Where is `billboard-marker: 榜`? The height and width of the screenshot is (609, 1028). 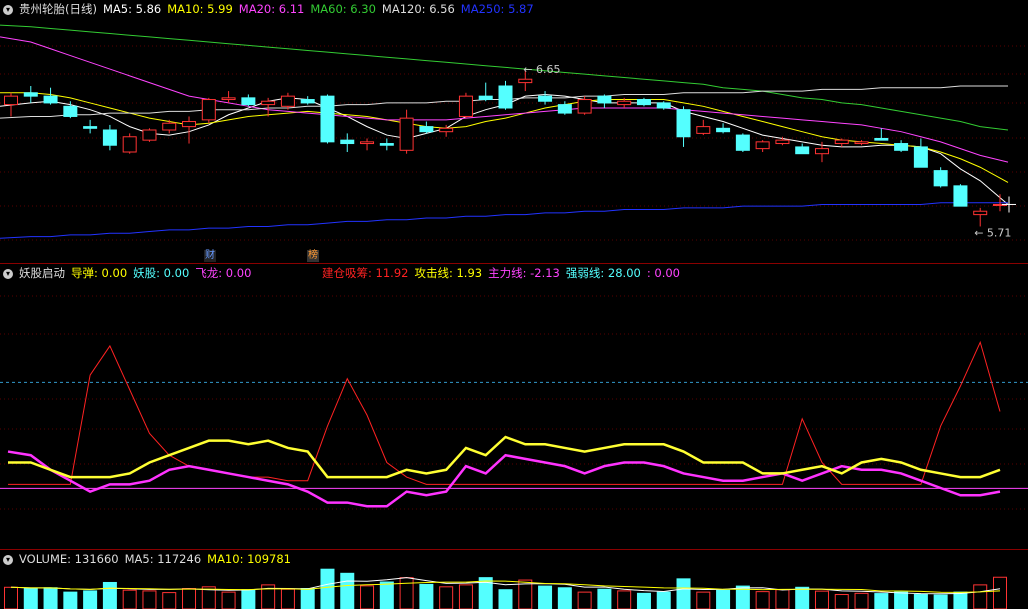 billboard-marker: 榜 is located at coordinates (313, 256).